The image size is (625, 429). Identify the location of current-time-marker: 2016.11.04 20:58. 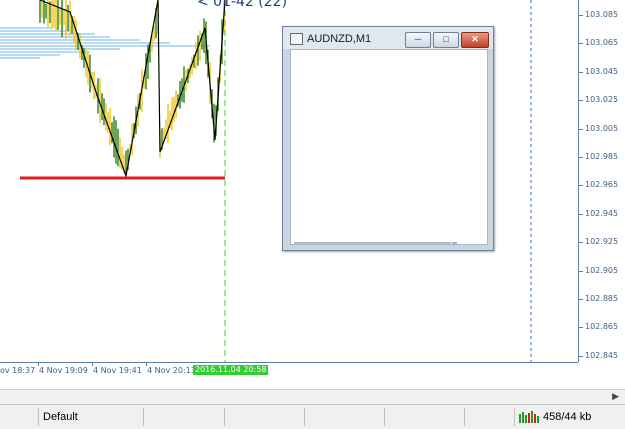
(231, 370).